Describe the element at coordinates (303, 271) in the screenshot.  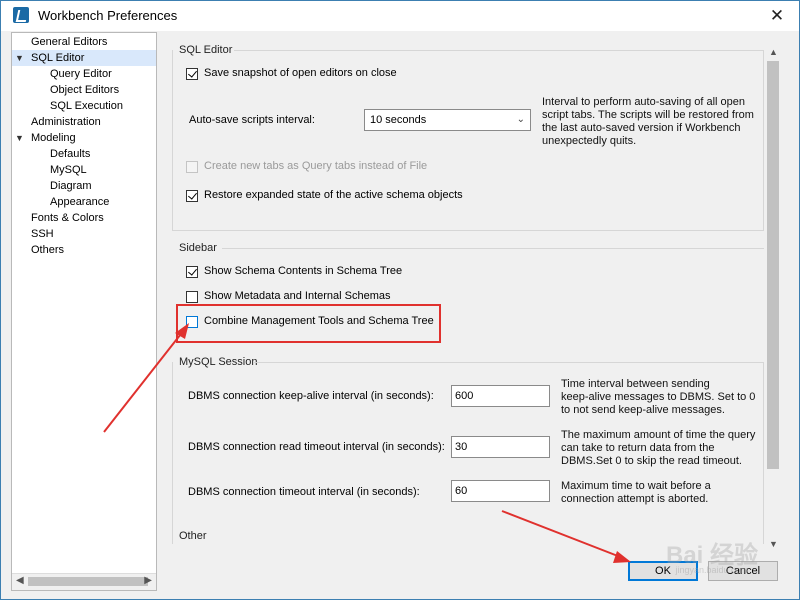
I see `show-schema-label: Show Schema Contents in Schema Tree` at that location.